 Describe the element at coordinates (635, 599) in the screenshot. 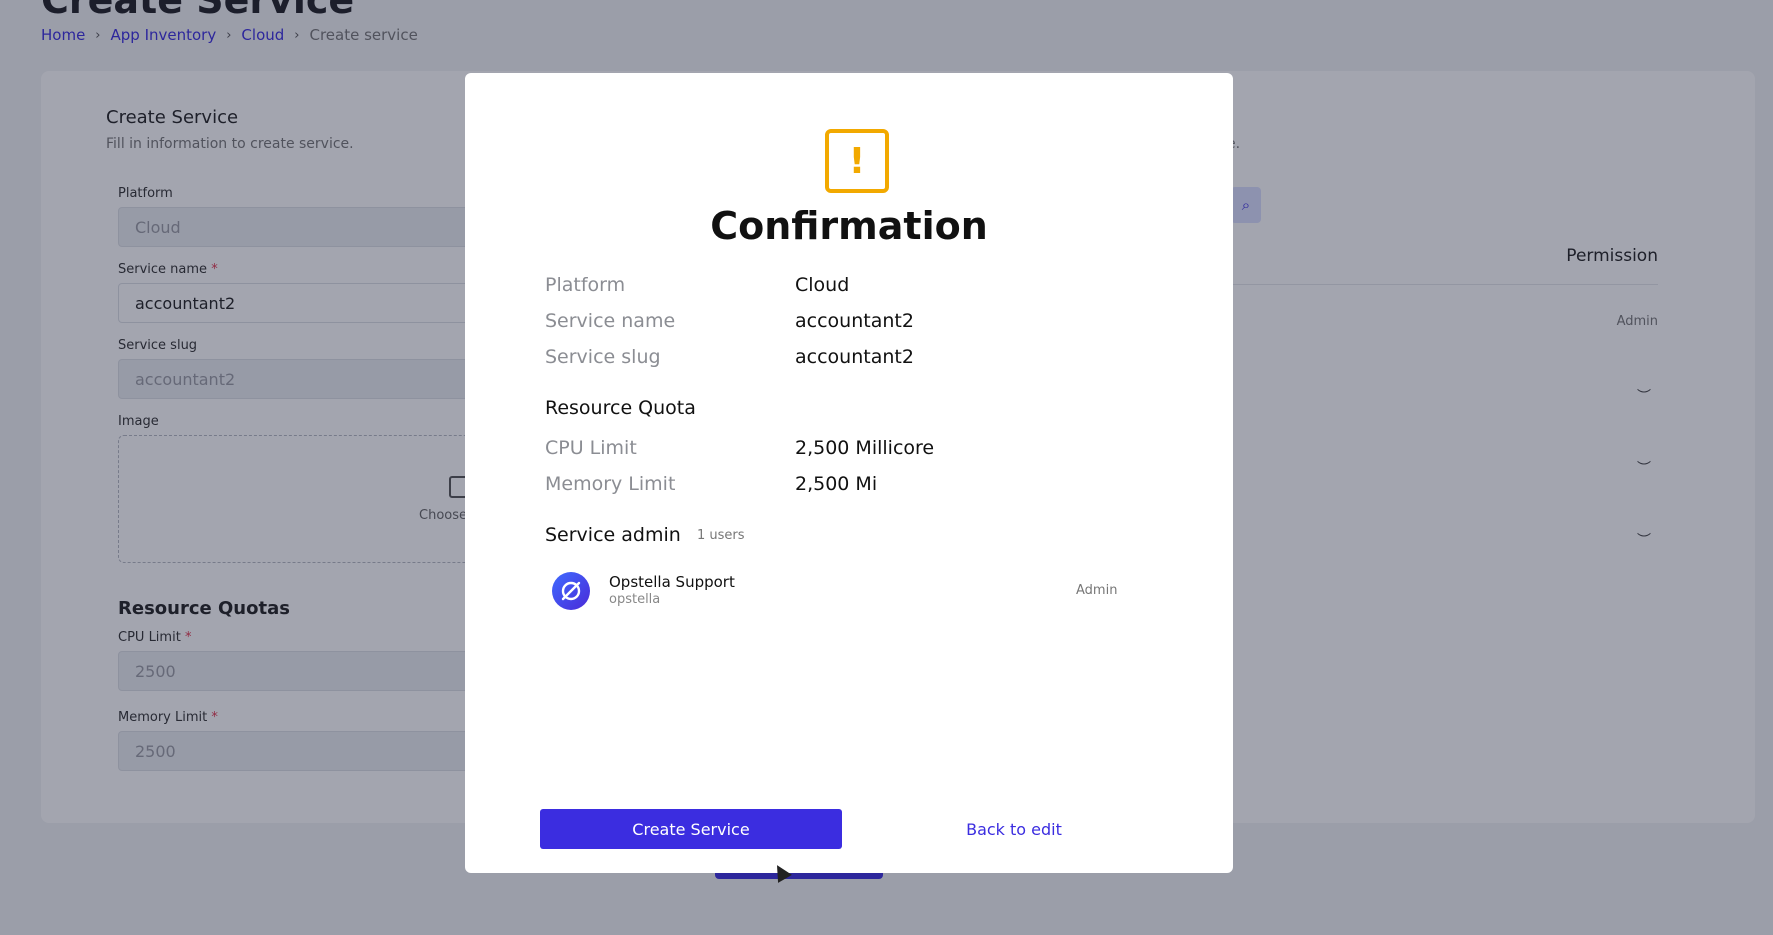

I see `user-handle: opstella` at that location.